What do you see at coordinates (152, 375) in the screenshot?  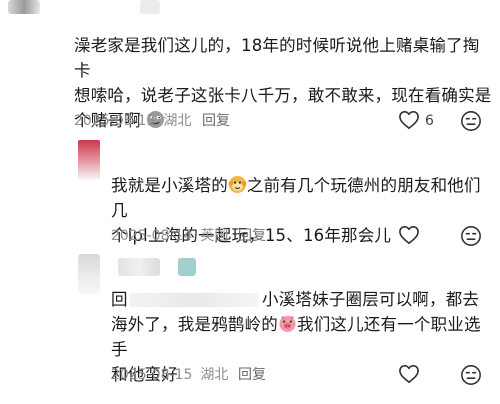 I see `comment-date: 2025-08-15` at bounding box center [152, 375].